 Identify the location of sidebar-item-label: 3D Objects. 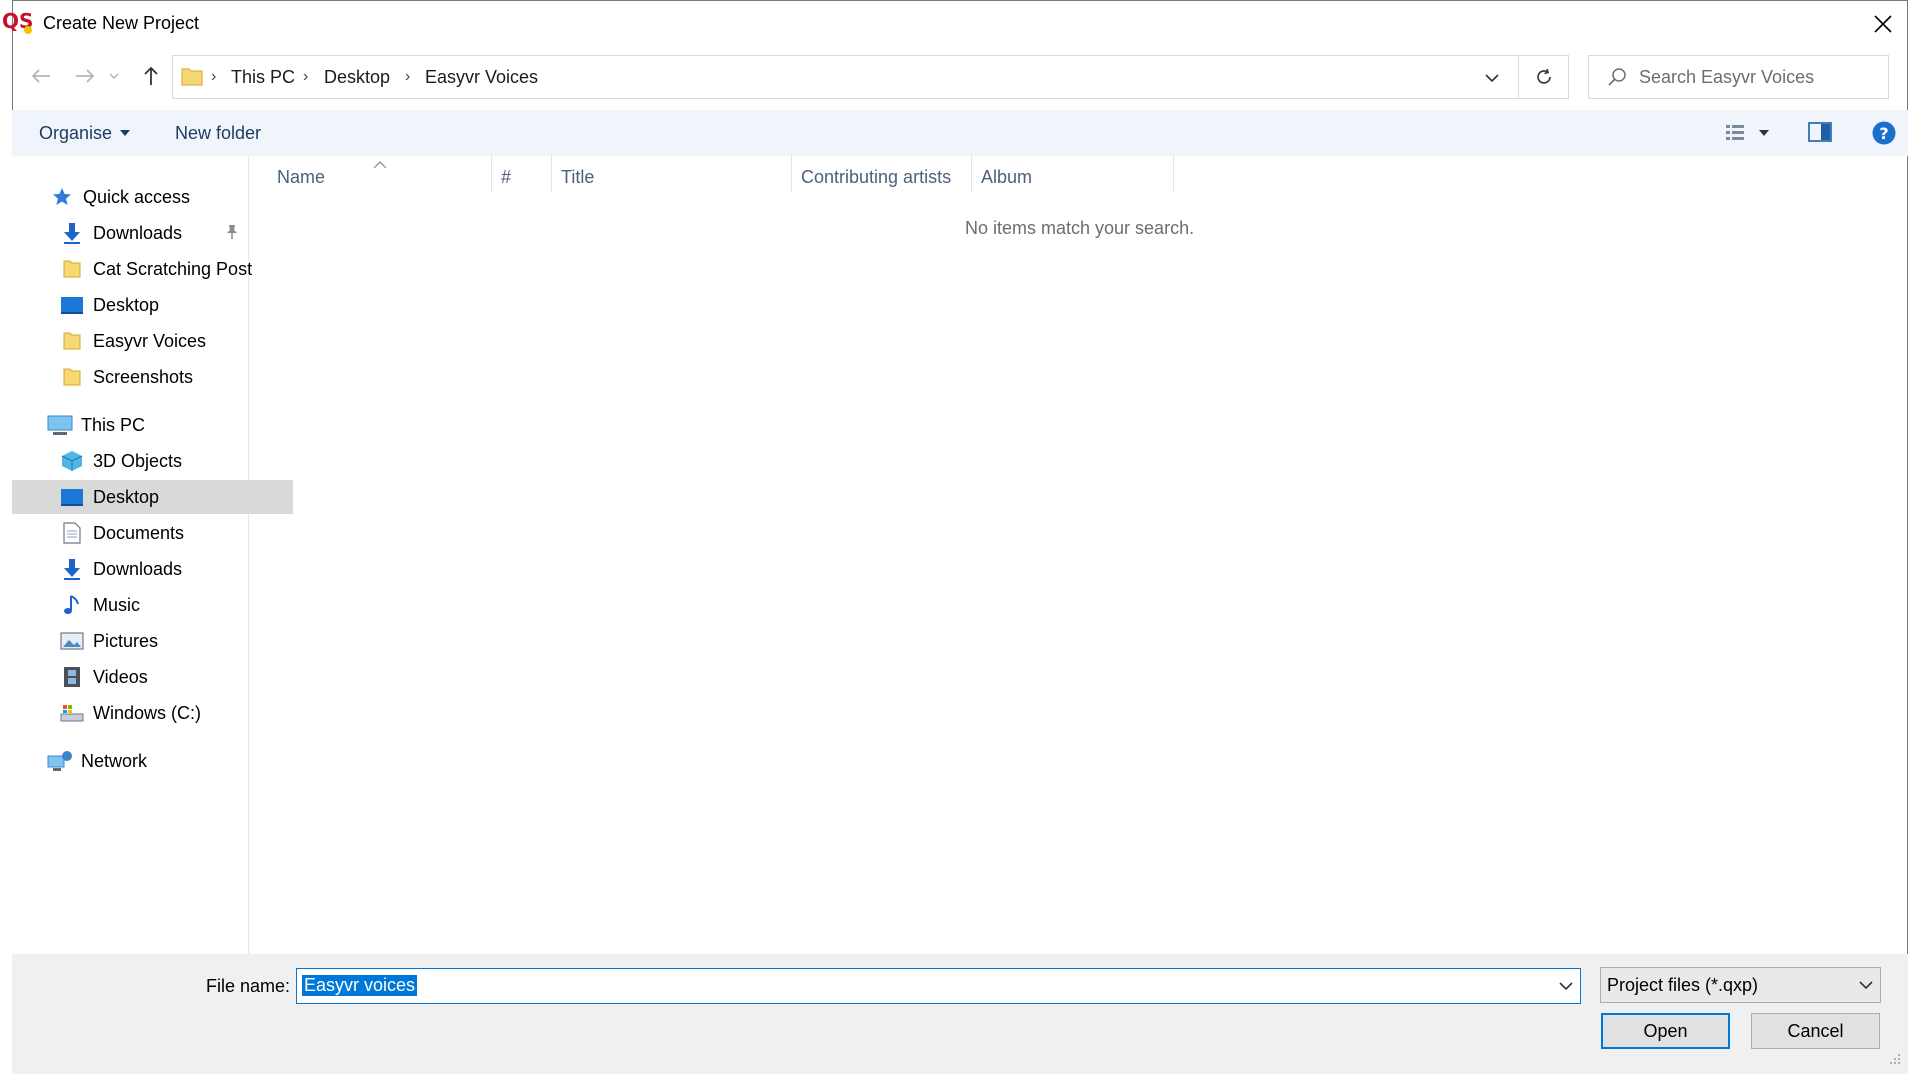
(138, 460).